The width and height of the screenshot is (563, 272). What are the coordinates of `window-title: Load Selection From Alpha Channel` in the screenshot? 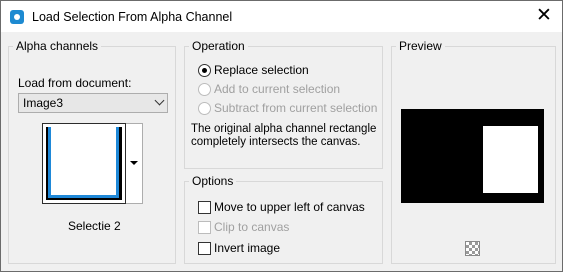 It's located at (132, 17).